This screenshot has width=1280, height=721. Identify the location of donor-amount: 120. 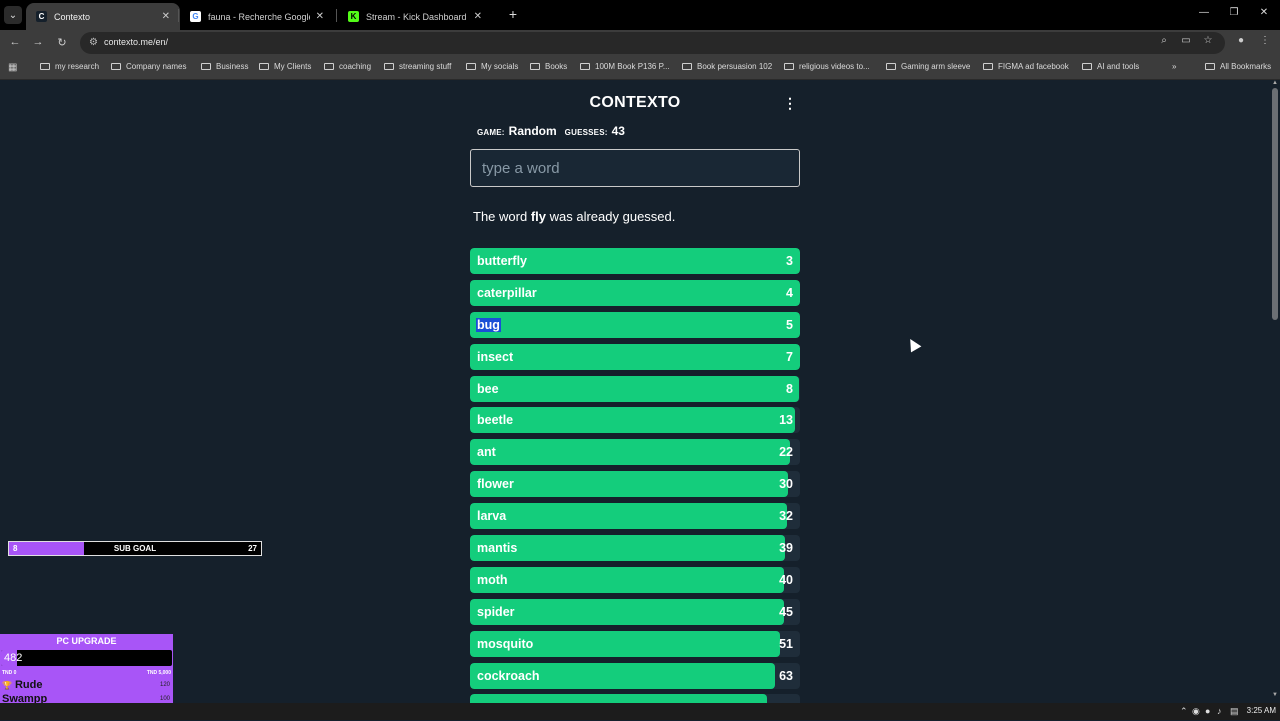
(164, 685).